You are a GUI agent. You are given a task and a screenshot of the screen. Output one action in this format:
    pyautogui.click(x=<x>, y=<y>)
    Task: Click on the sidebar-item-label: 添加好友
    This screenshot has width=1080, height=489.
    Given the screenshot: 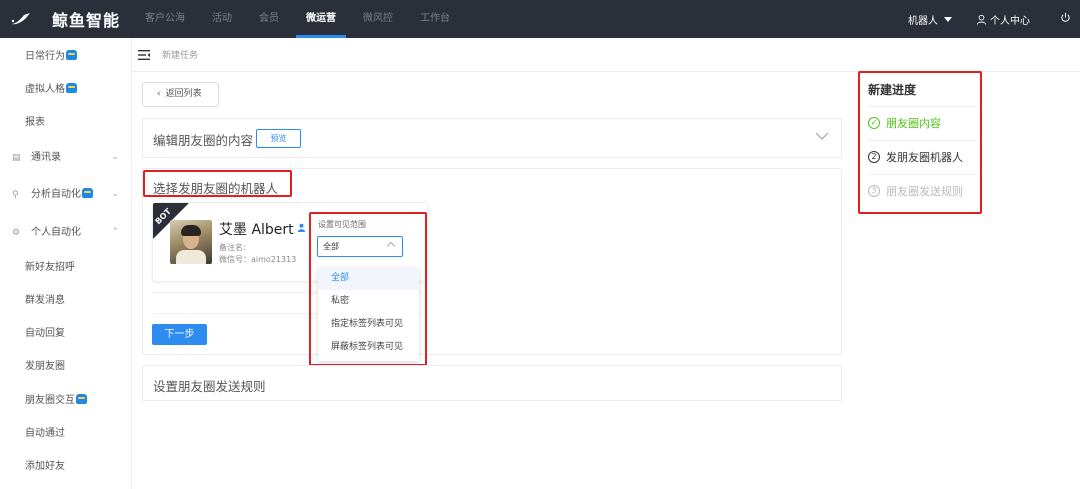 What is the action you would take?
    pyautogui.click(x=45, y=466)
    